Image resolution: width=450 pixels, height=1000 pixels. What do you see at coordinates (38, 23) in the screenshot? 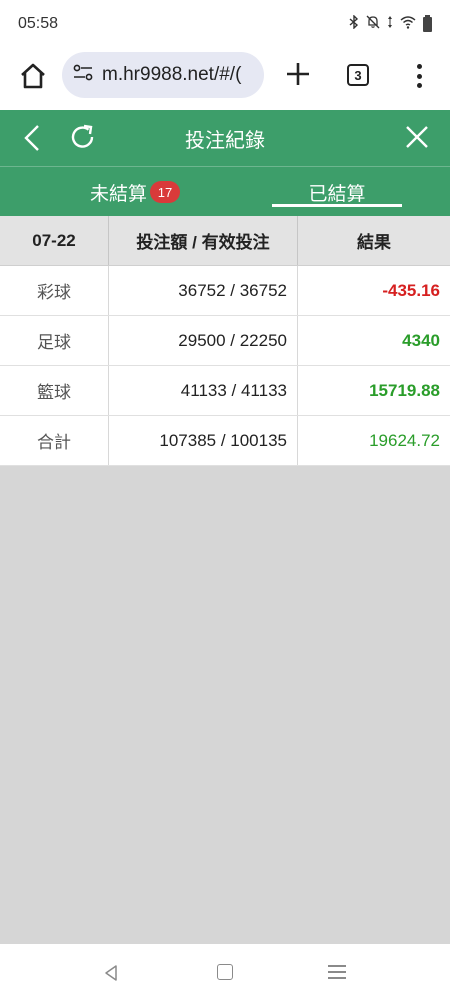
I see `status-time: 05:58` at bounding box center [38, 23].